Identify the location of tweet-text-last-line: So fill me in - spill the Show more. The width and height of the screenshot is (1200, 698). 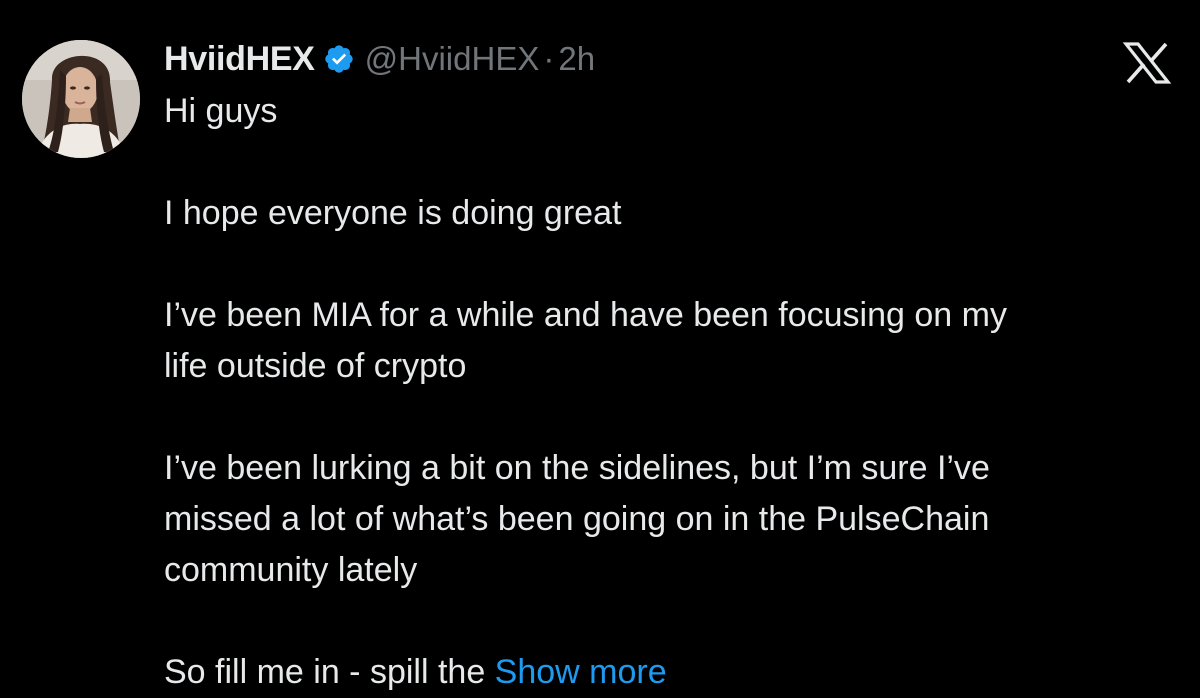
(669, 672).